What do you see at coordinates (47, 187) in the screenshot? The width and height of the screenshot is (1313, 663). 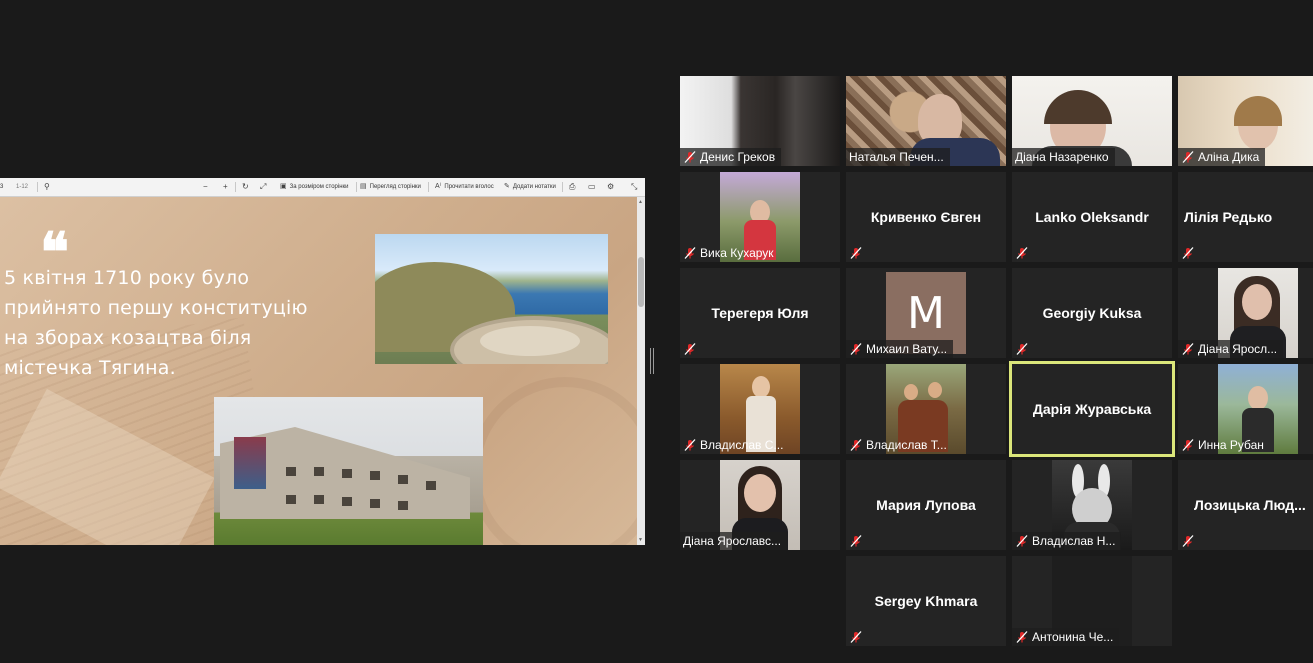 I see `search-icon: ⚲` at bounding box center [47, 187].